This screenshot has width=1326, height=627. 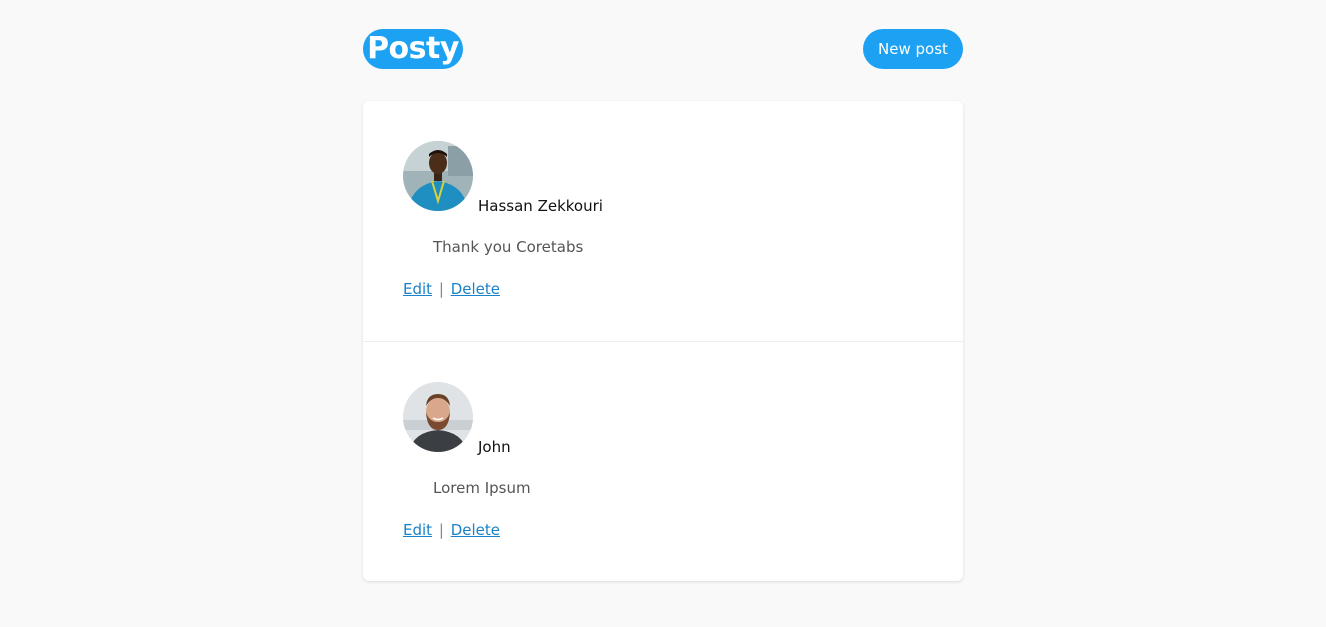 What do you see at coordinates (663, 50) in the screenshot?
I see `header: Posty New post` at bounding box center [663, 50].